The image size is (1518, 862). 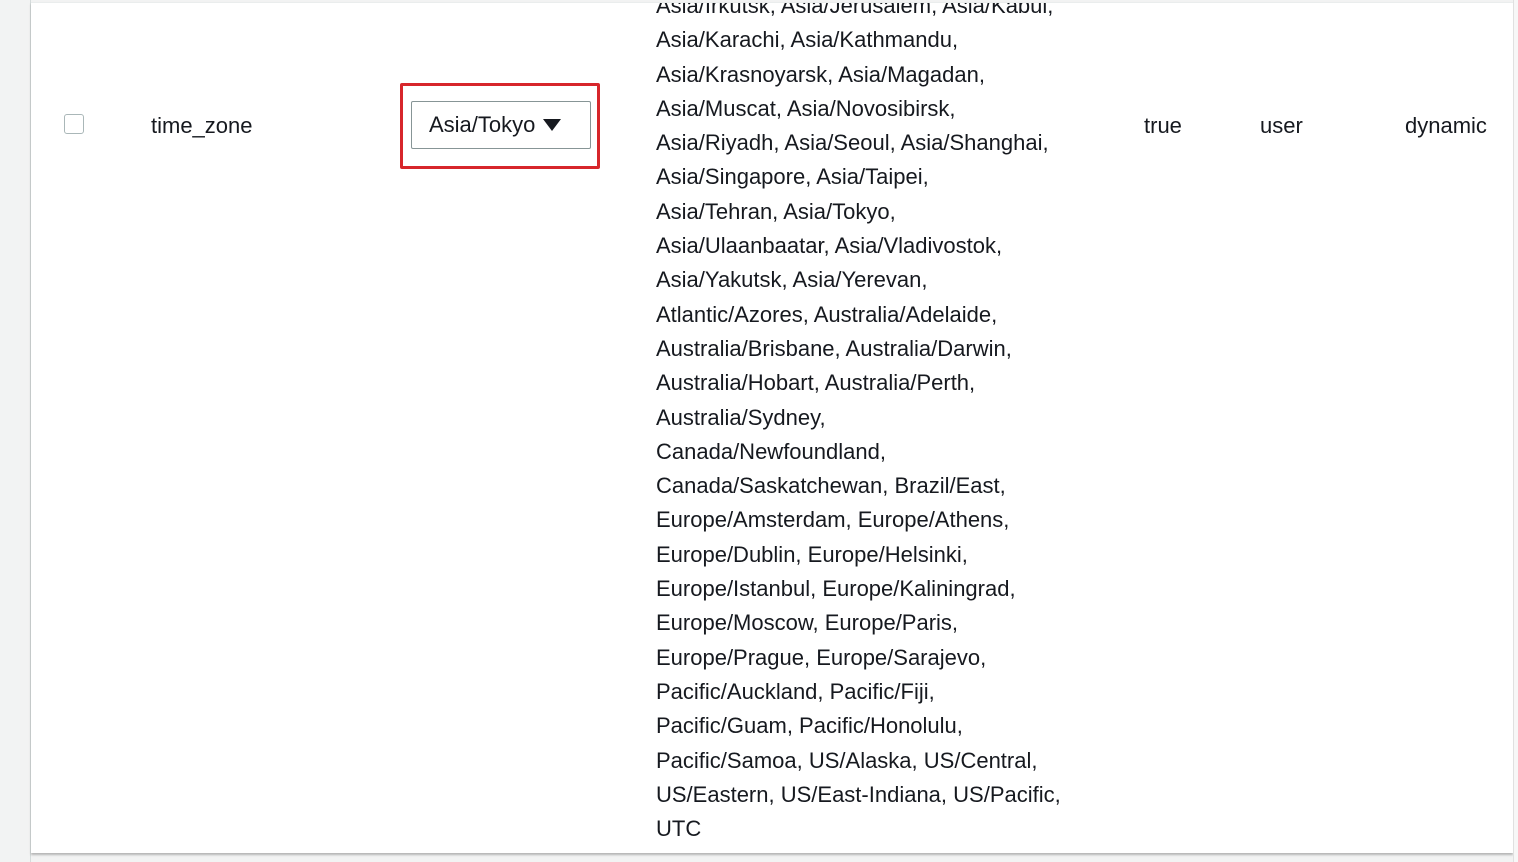 What do you see at coordinates (202, 125) in the screenshot?
I see `parameter-name: time_zone` at bounding box center [202, 125].